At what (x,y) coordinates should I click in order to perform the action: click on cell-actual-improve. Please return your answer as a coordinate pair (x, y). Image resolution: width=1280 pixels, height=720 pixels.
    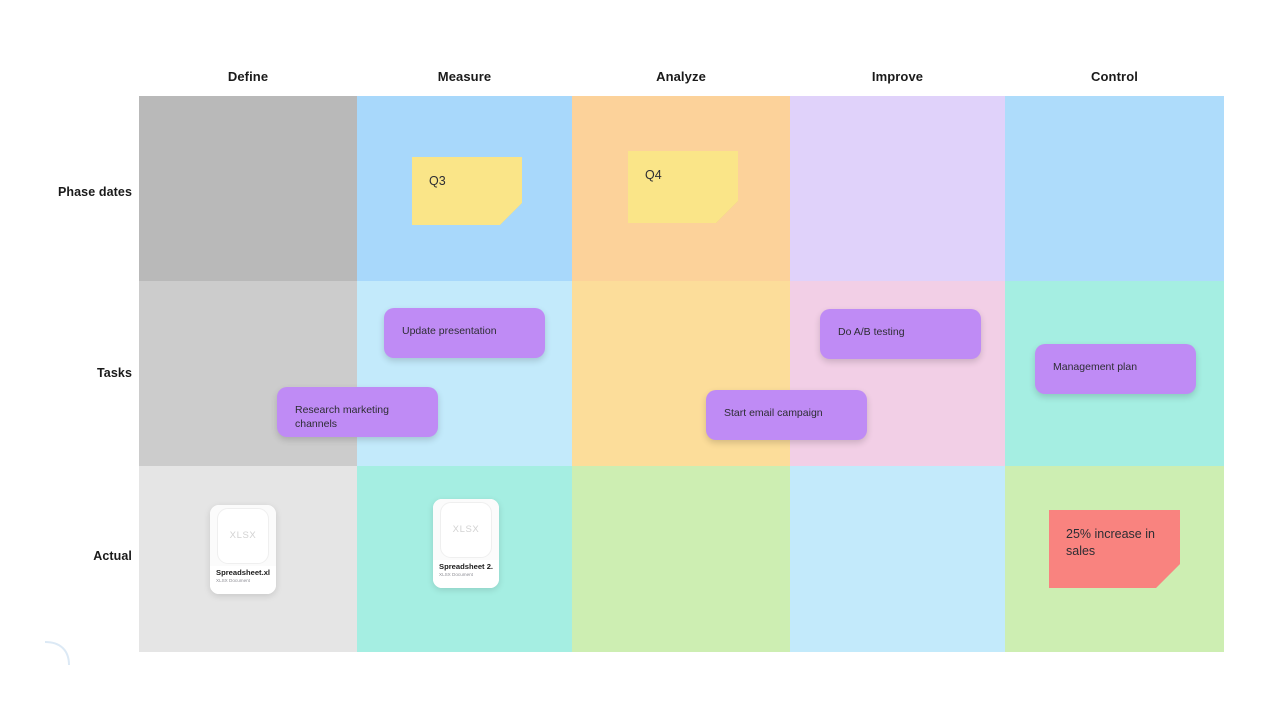
    Looking at the image, I should click on (897, 559).